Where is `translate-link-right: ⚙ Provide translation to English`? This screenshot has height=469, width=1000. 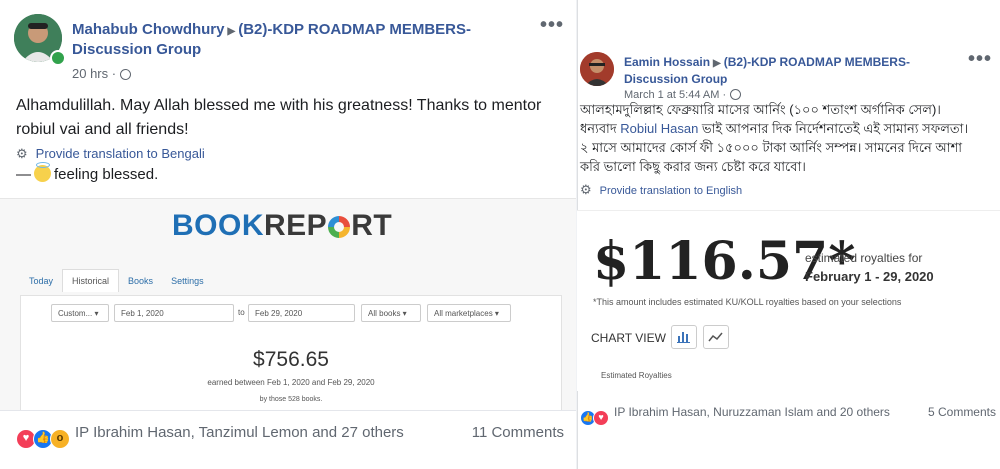 translate-link-right: ⚙ Provide translation to English is located at coordinates (661, 190).